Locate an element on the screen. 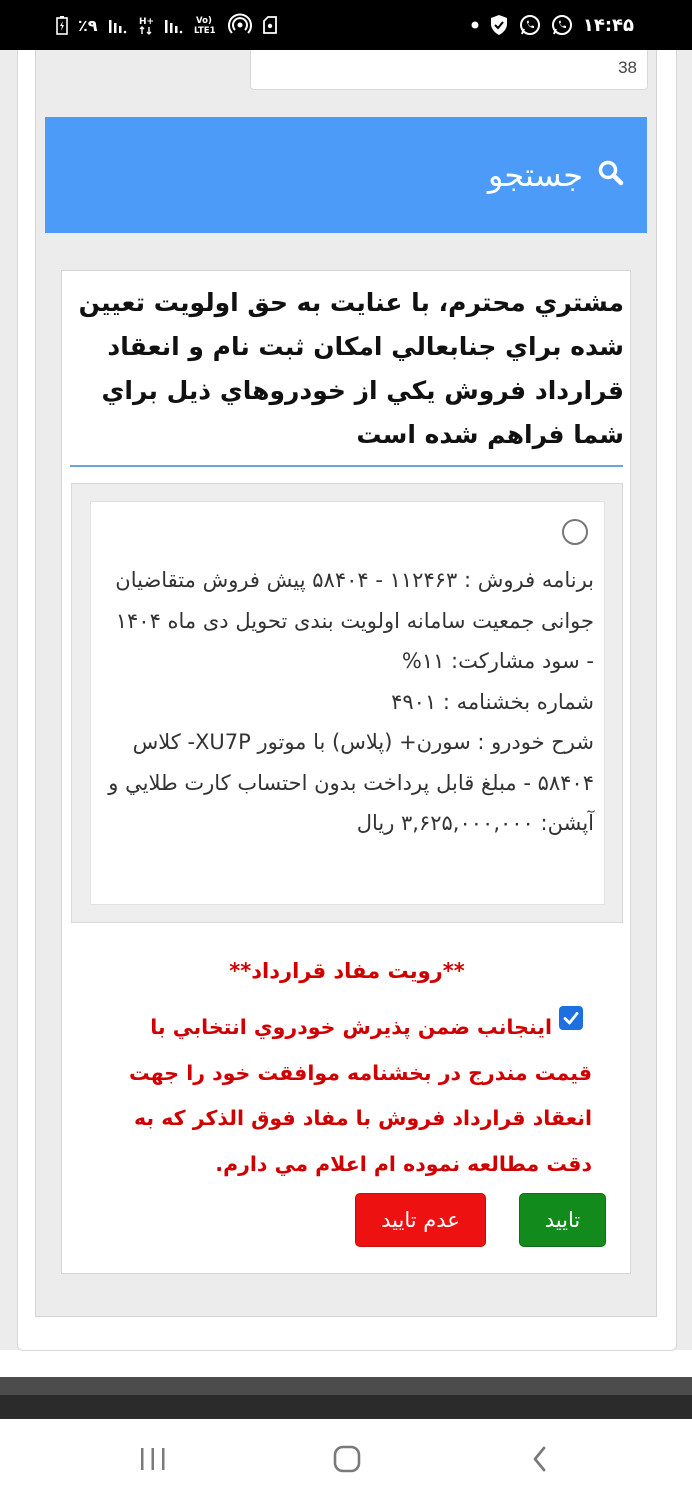 The image size is (692, 1500). system-navigation-bar is located at coordinates (346, 1459).